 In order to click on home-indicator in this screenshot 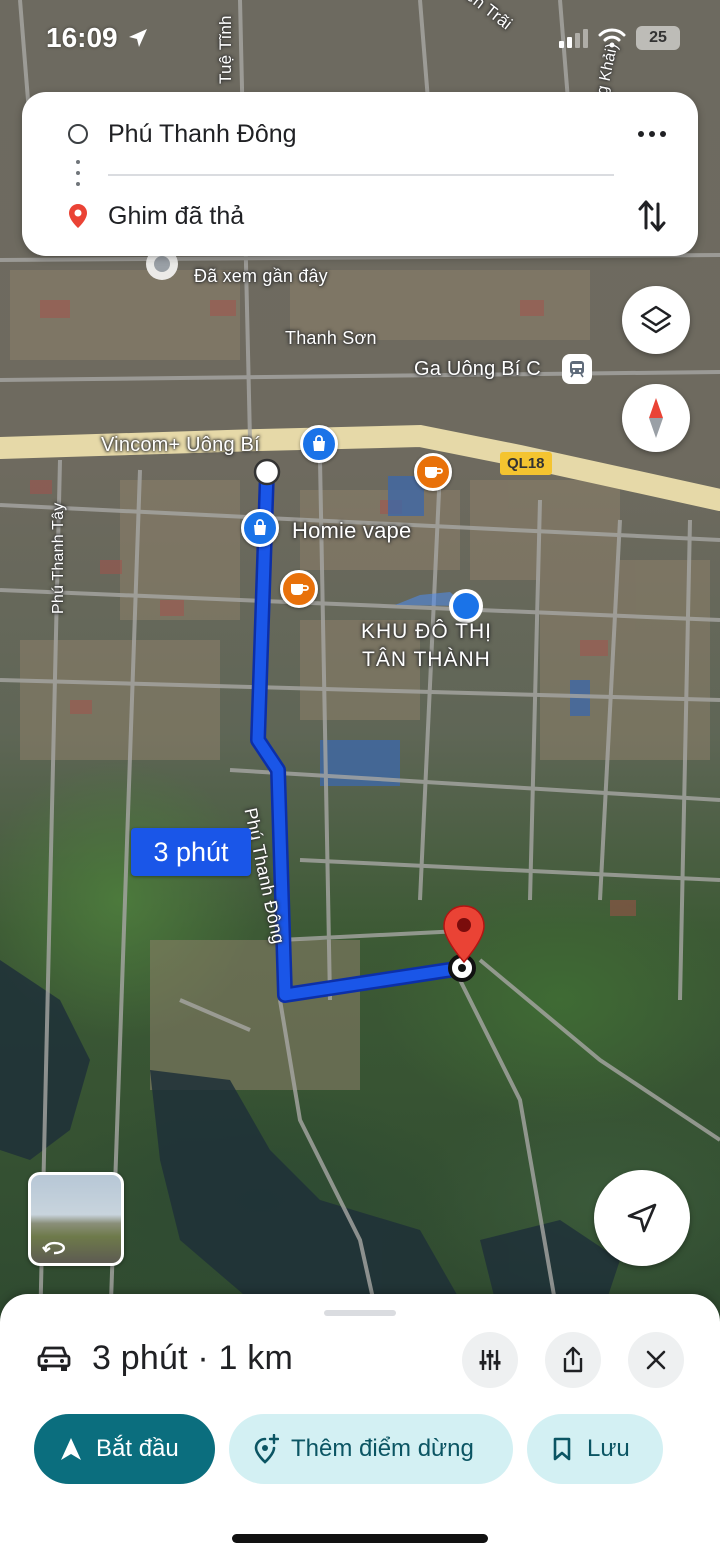, I will do `click(360, 1538)`.